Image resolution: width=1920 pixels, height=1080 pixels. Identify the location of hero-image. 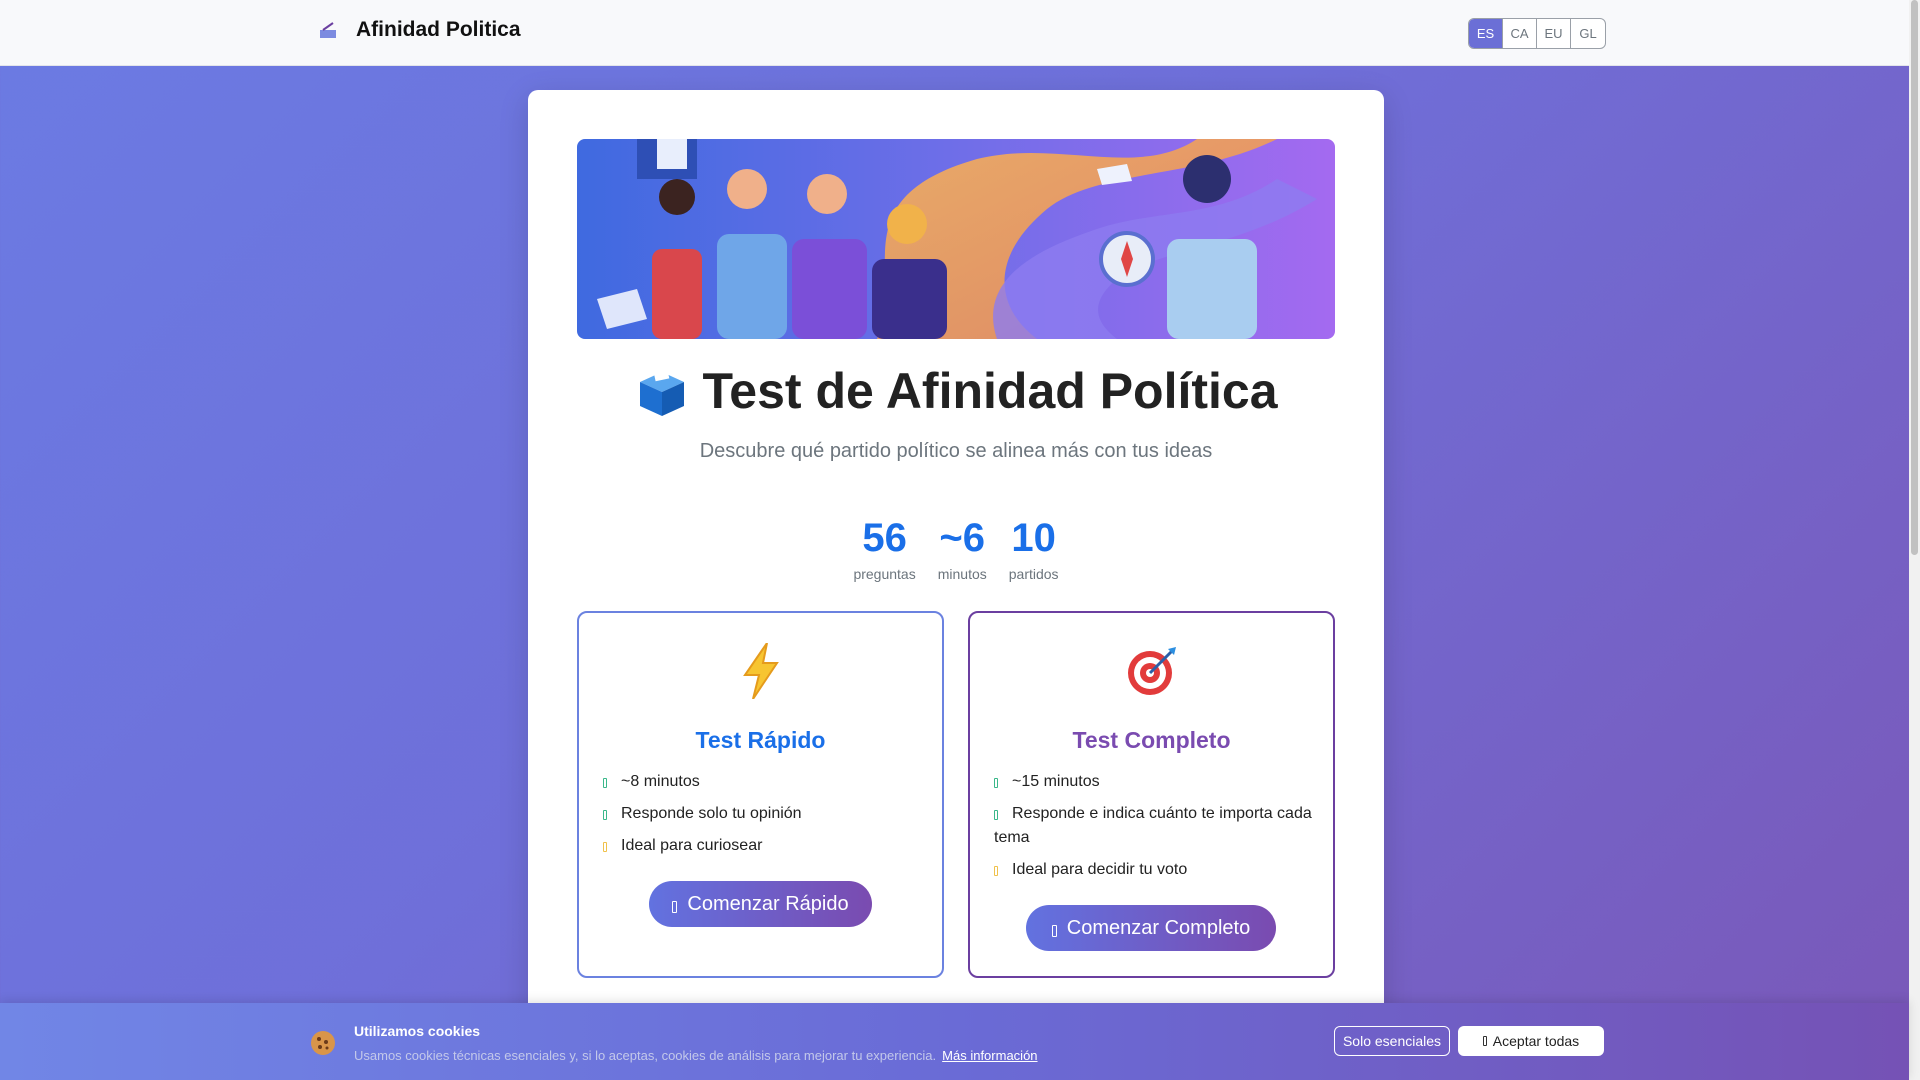
(956, 239).